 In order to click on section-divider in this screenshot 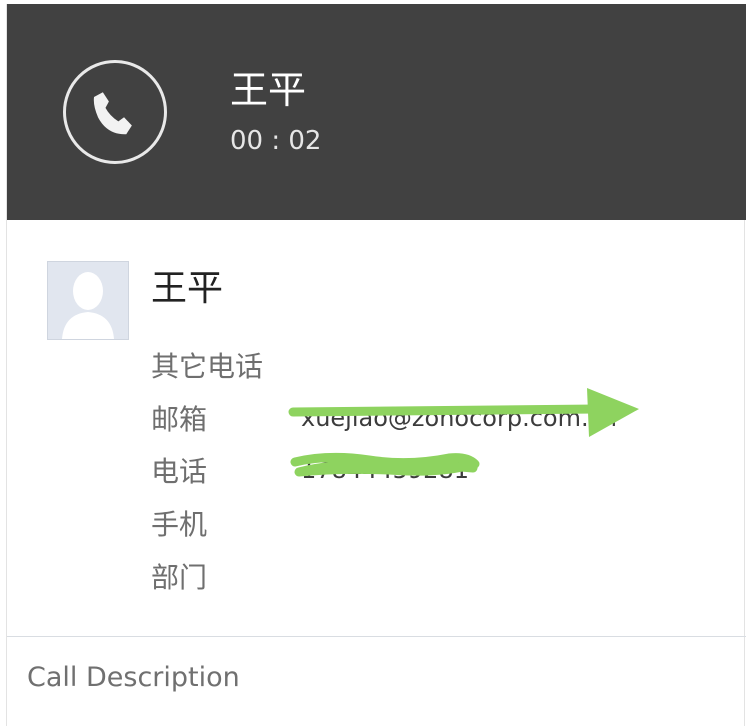, I will do `click(376, 636)`.